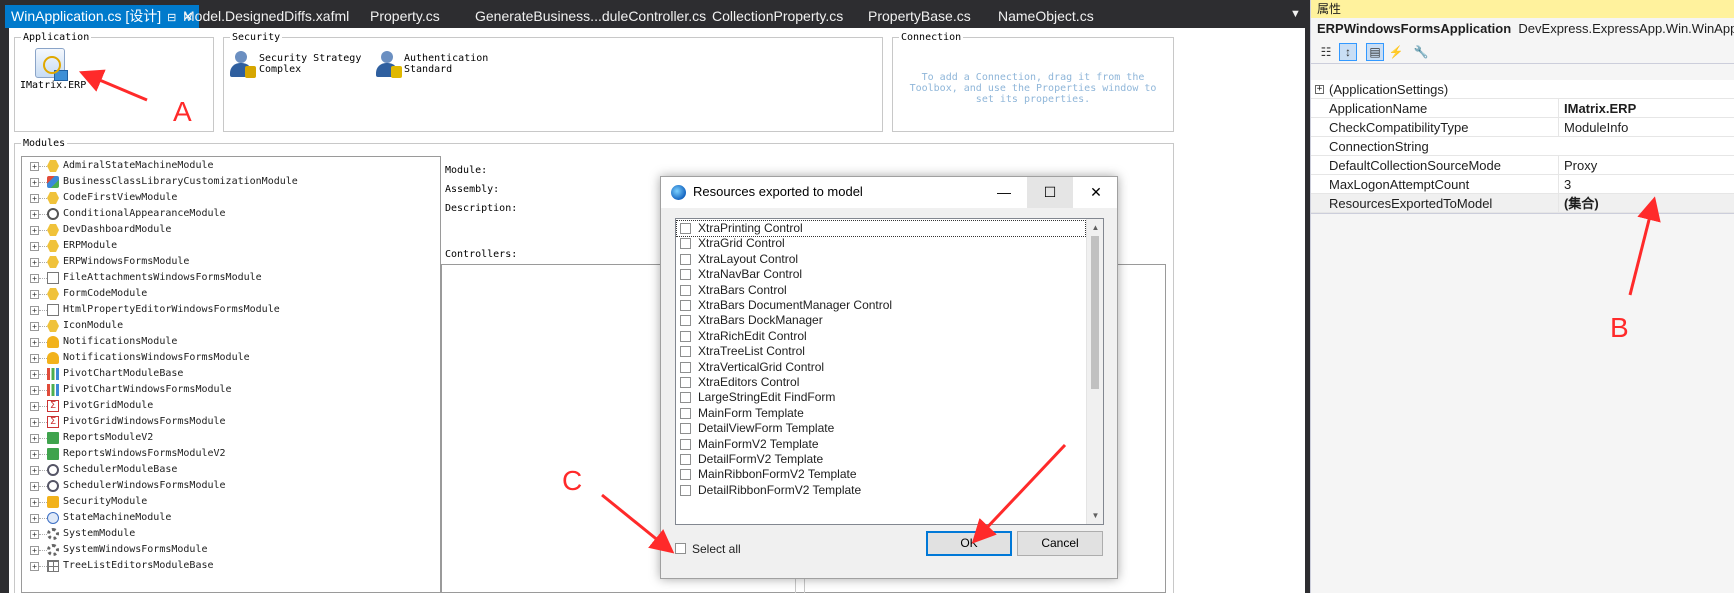 The image size is (1734, 593). I want to click on resource-item: DetailRibbonFormV2 Template, so click(881, 490).